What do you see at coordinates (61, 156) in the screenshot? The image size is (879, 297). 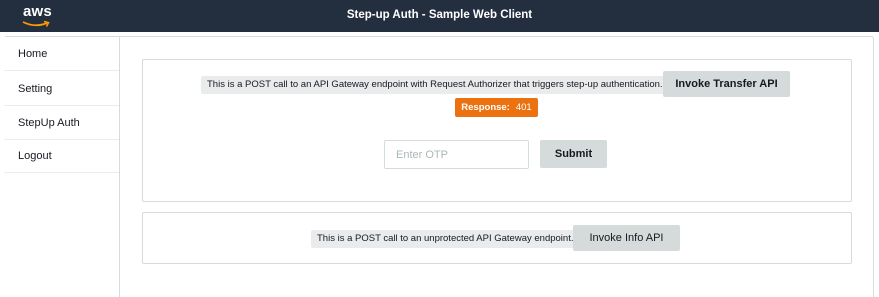 I see `sidebar-item-logout: Logout` at bounding box center [61, 156].